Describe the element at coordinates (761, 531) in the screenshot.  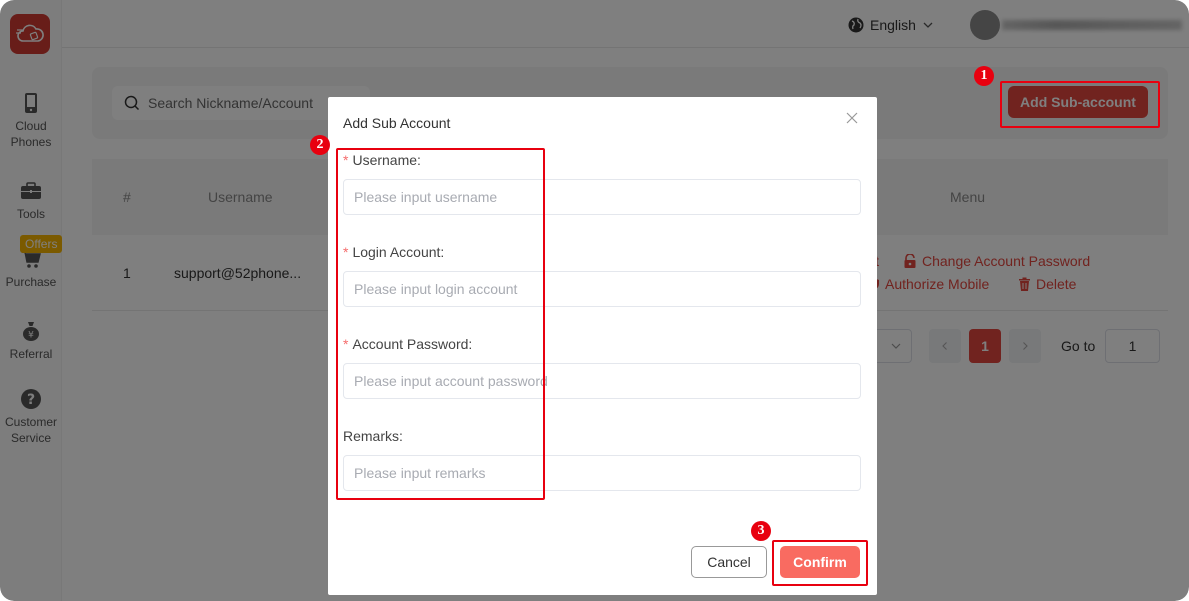
I see `annotation-badge-step3: 3` at that location.